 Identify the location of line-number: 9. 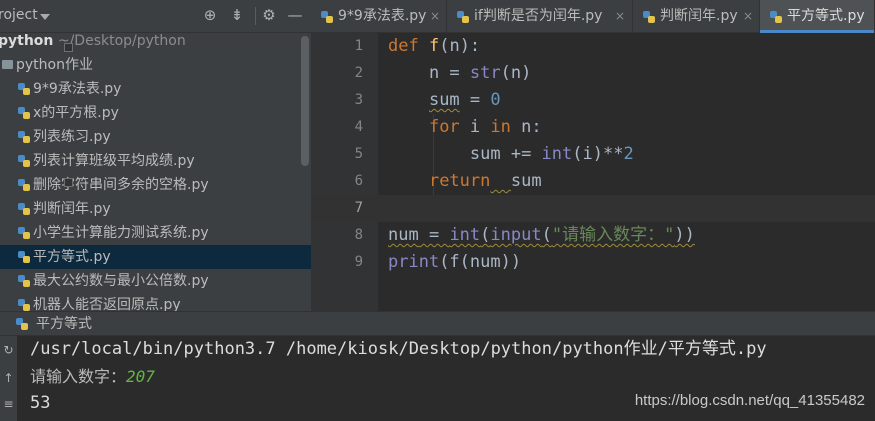
(358, 262).